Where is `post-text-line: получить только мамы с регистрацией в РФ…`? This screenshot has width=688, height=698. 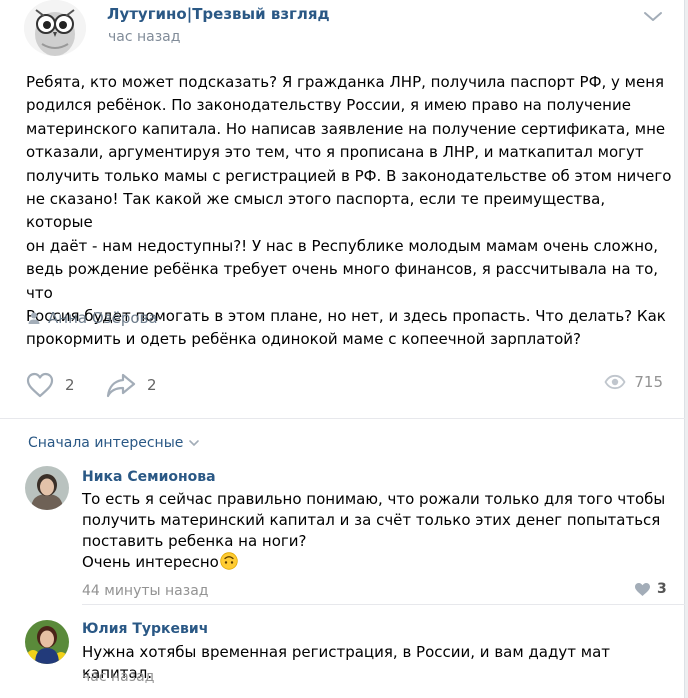
post-text-line: получить только мамы с регистрацией в РФ… is located at coordinates (349, 175).